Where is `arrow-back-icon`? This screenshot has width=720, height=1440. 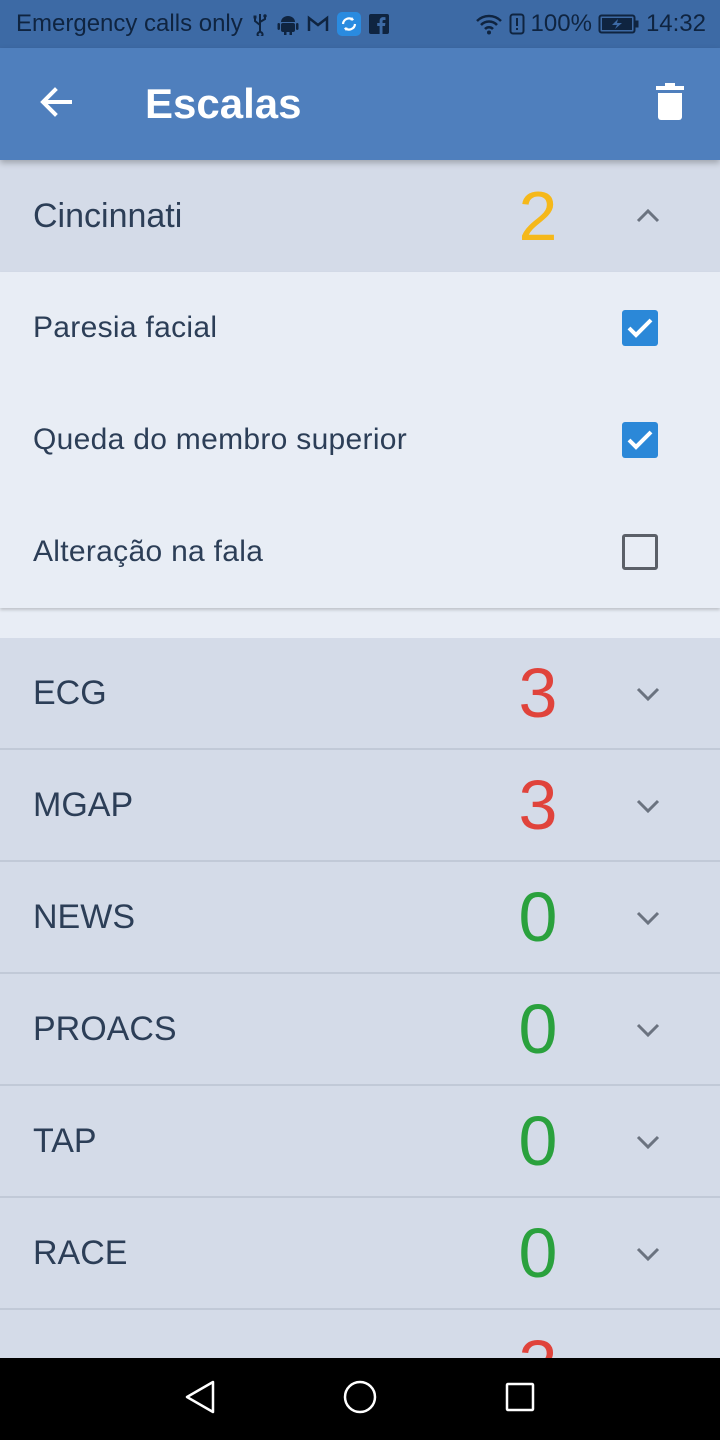
arrow-back-icon is located at coordinates (56, 104).